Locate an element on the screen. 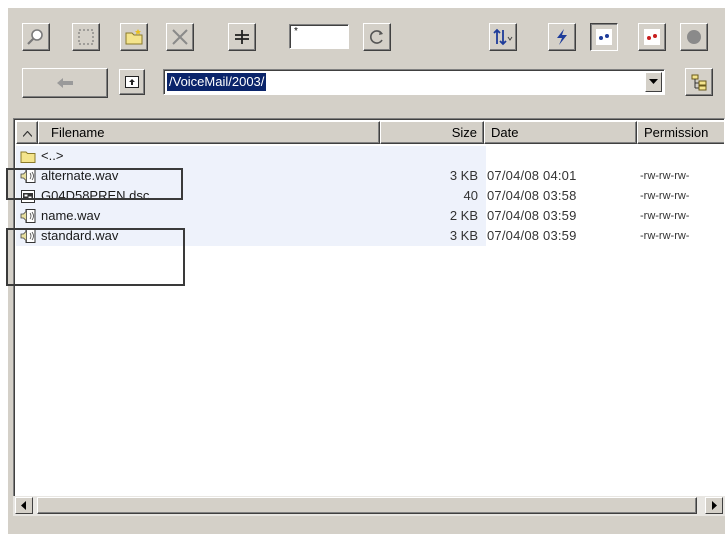  dsc-file-icon is located at coordinates (28, 196).